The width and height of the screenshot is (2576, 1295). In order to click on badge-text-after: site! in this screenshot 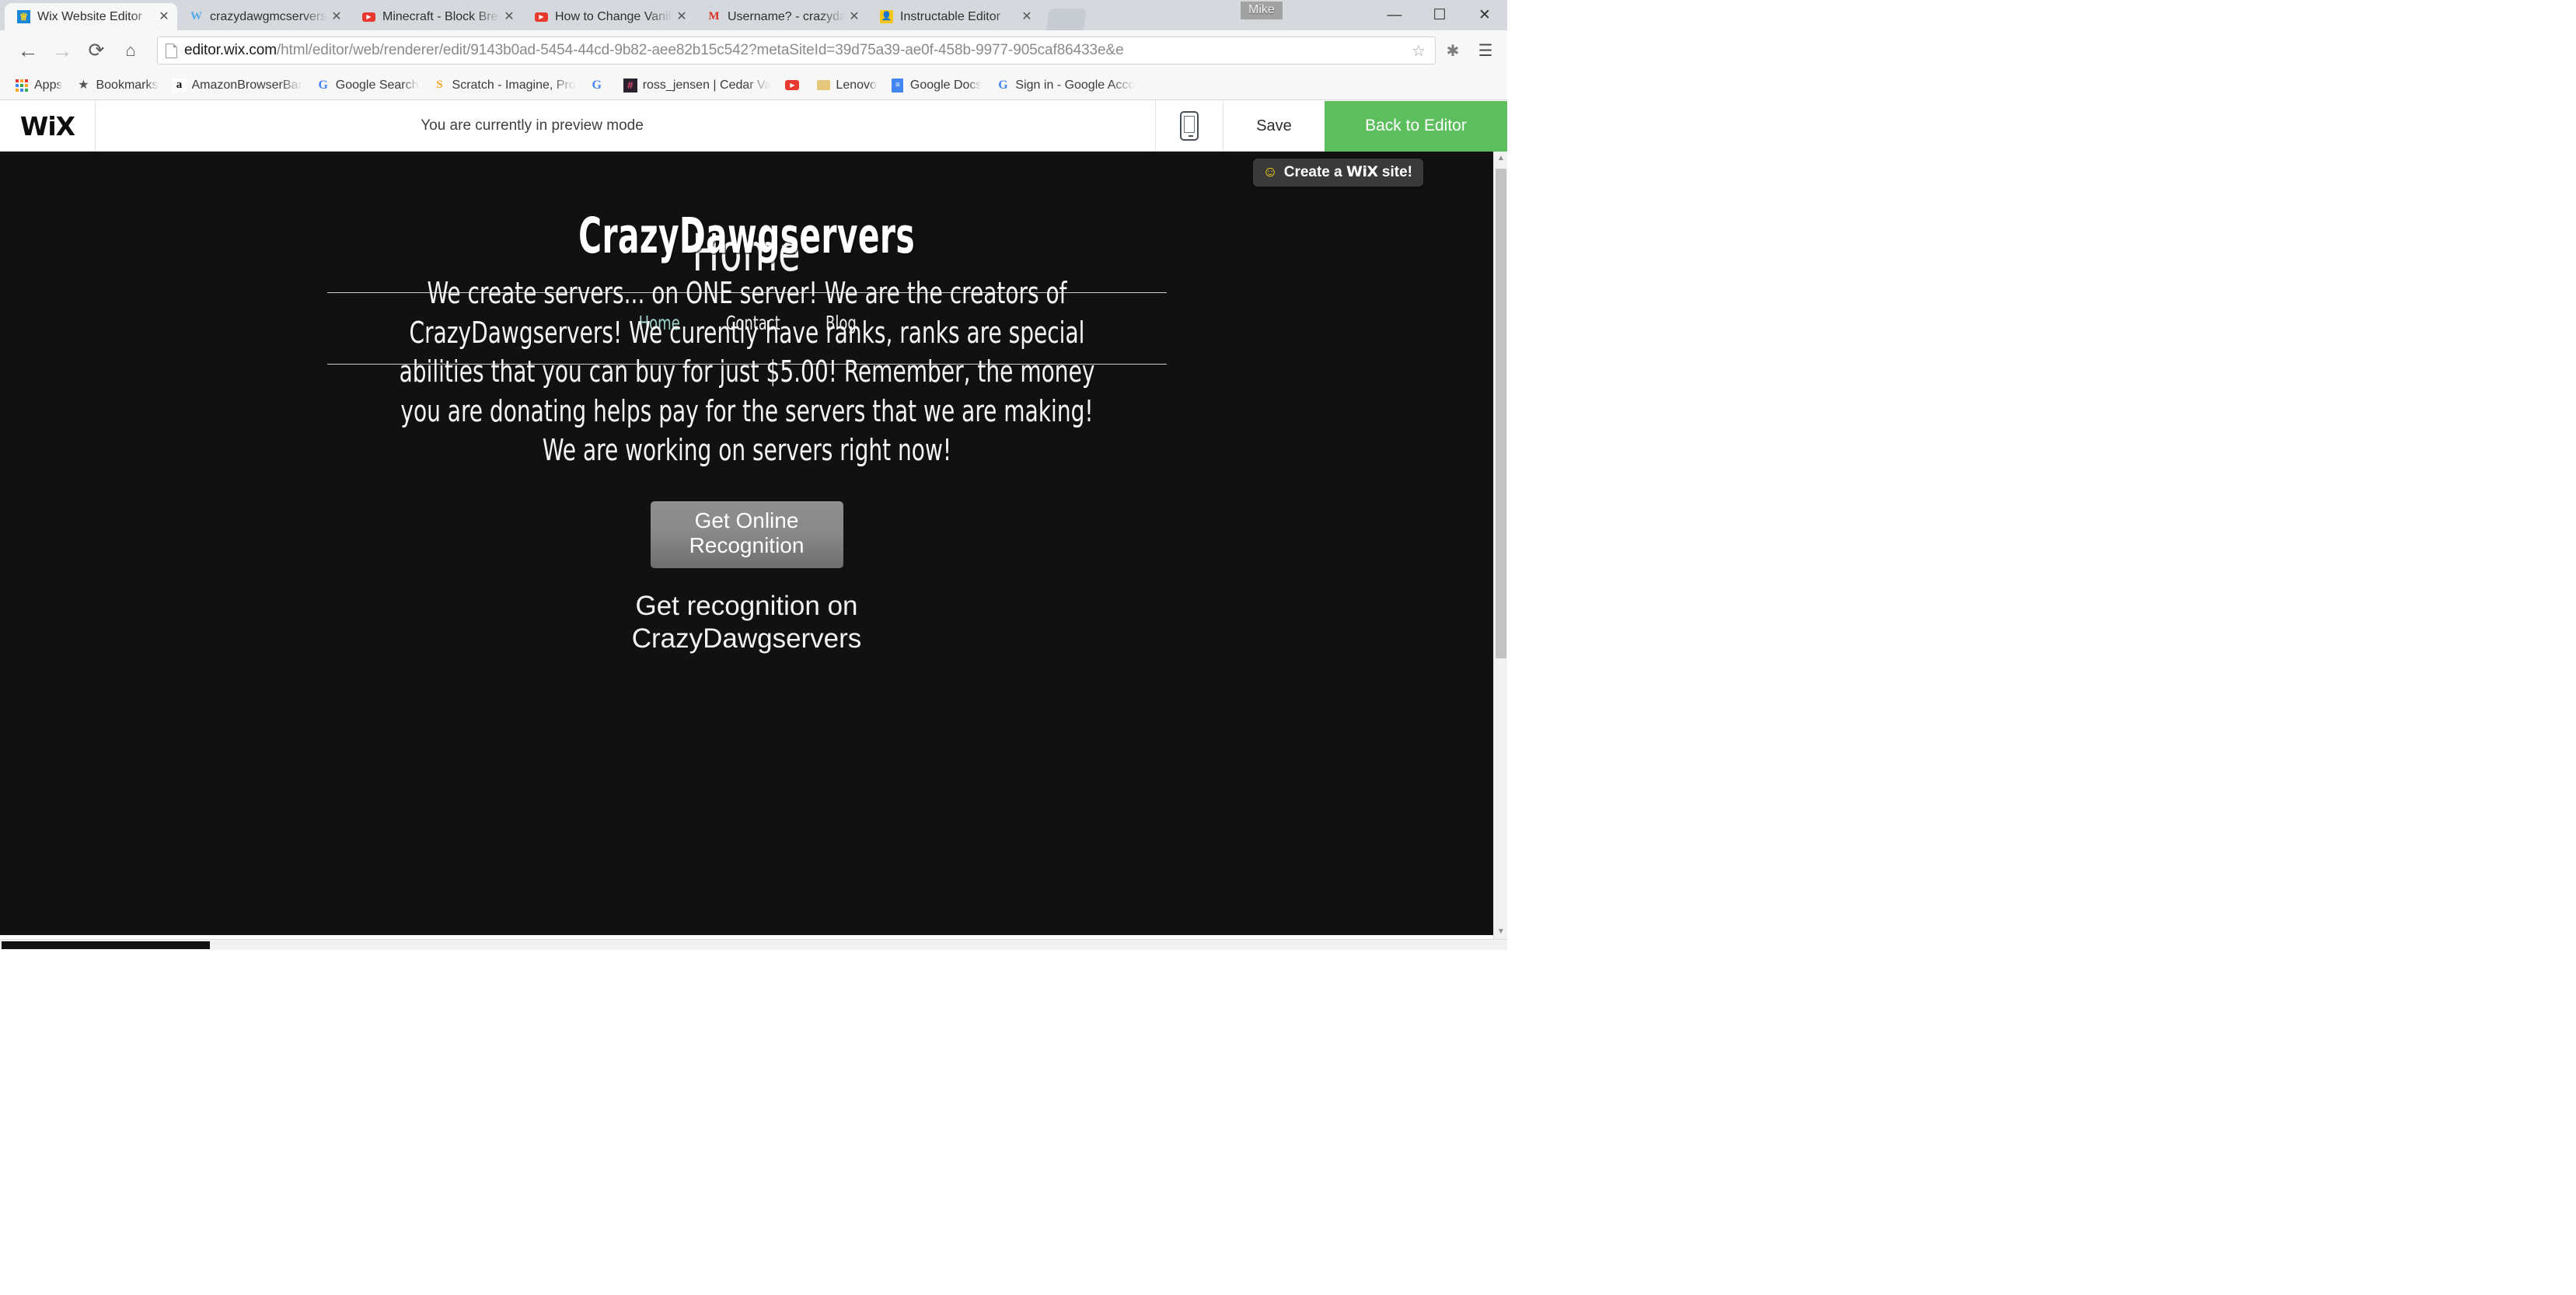, I will do `click(1395, 172)`.